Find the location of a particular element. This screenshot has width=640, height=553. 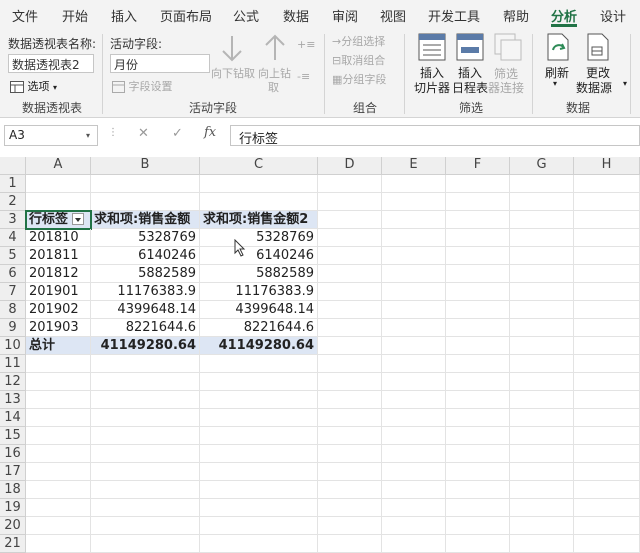

row-header: 13 is located at coordinates (13, 400).